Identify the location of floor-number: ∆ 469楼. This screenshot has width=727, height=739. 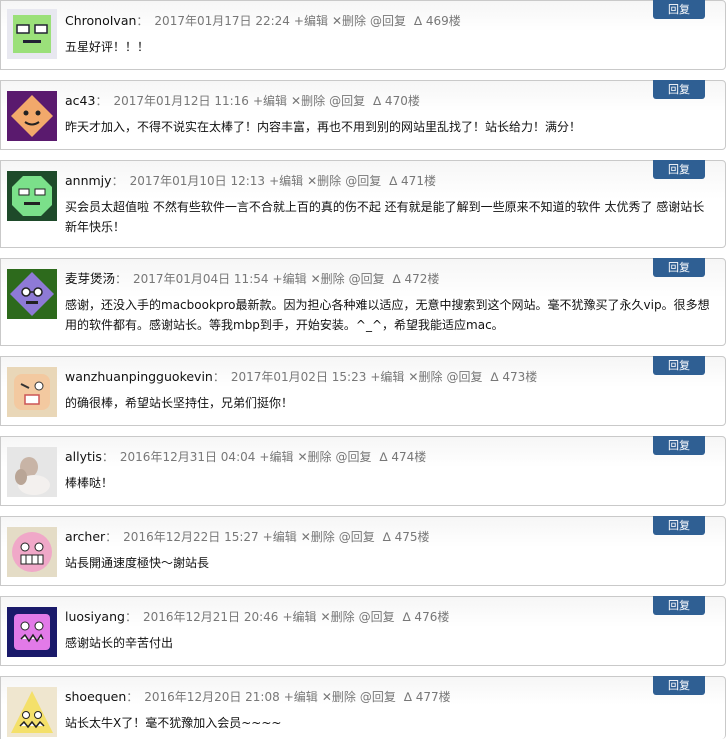
(437, 21).